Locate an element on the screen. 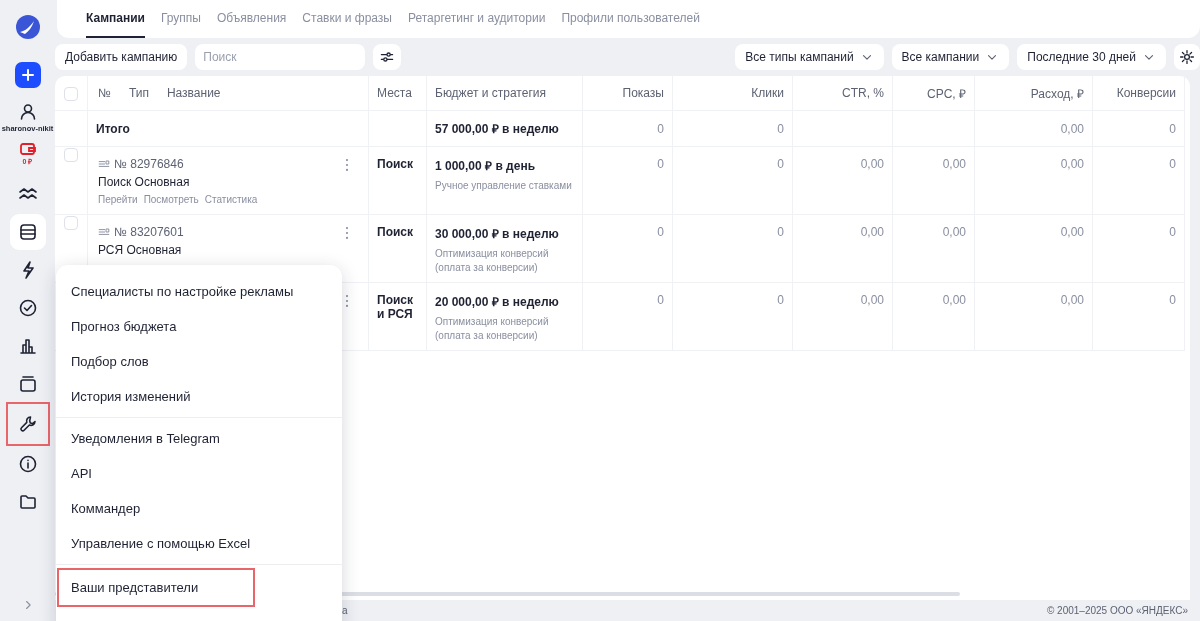 Image resolution: width=1200 pixels, height=621 pixels. budget: 20 000,00 ₽ в неделю is located at coordinates (497, 302).